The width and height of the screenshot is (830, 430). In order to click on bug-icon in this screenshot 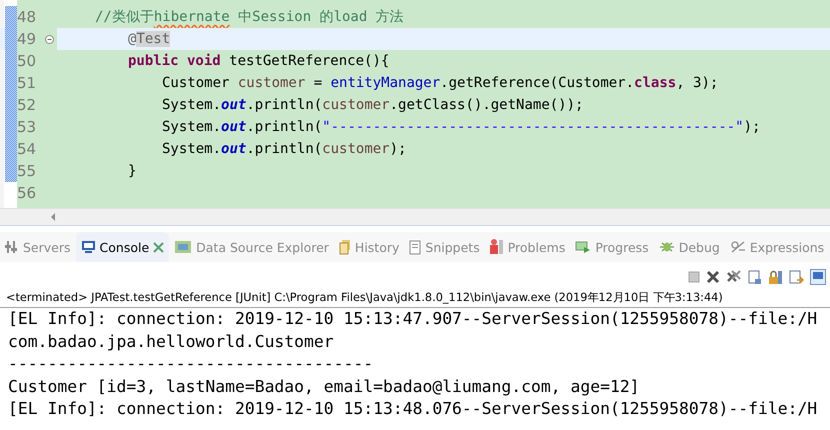, I will do `click(666, 247)`.